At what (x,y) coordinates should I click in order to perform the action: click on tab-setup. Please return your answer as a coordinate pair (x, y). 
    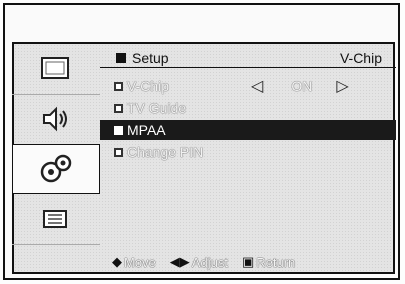
    Looking at the image, I should click on (56, 169).